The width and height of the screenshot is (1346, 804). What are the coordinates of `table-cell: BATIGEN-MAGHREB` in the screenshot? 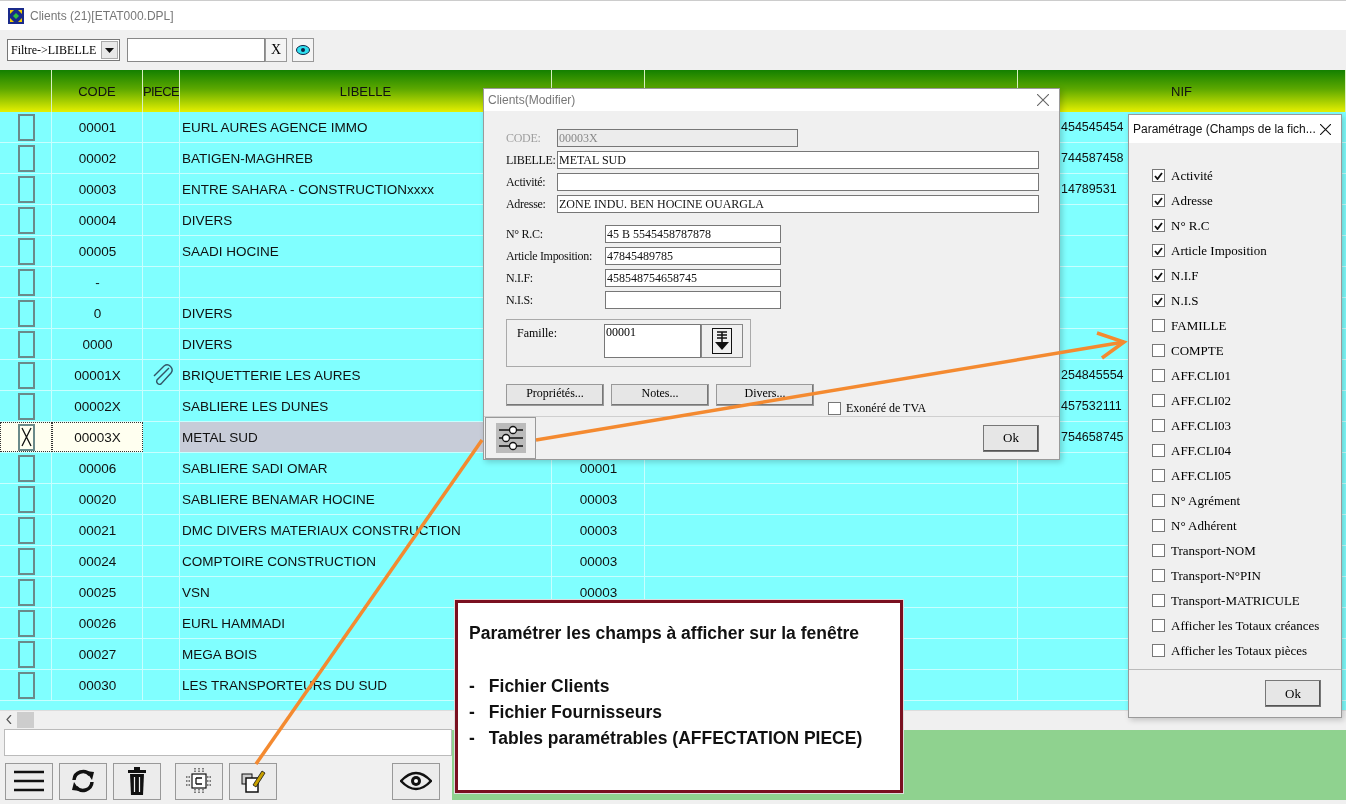 It's located at (247, 158).